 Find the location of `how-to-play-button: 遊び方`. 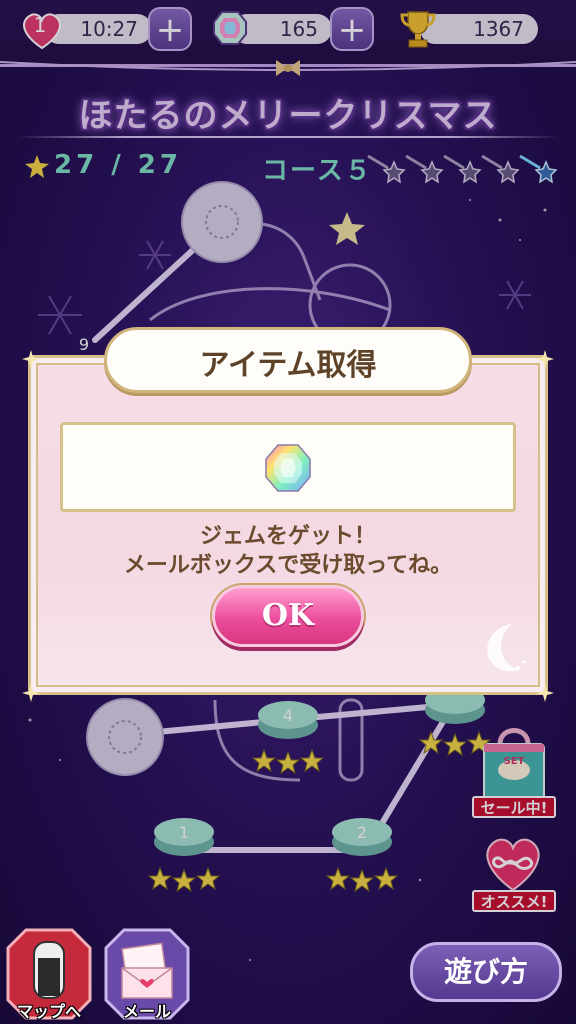

how-to-play-button: 遊び方 is located at coordinates (486, 972).